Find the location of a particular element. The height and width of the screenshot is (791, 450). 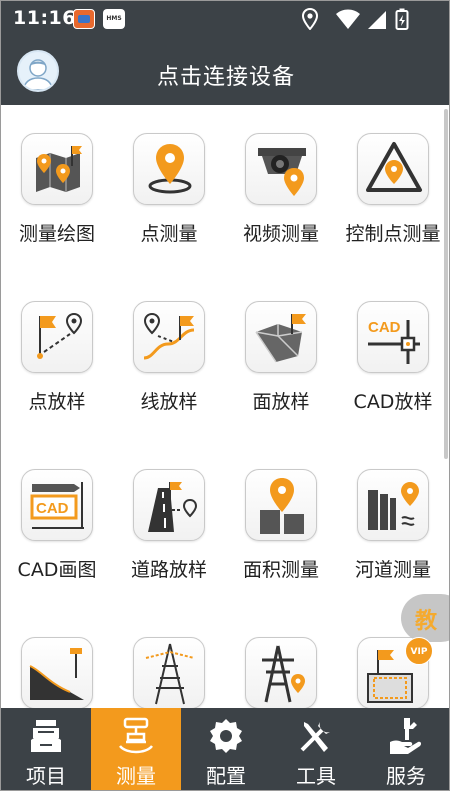

river-survey-icon is located at coordinates (393, 506).